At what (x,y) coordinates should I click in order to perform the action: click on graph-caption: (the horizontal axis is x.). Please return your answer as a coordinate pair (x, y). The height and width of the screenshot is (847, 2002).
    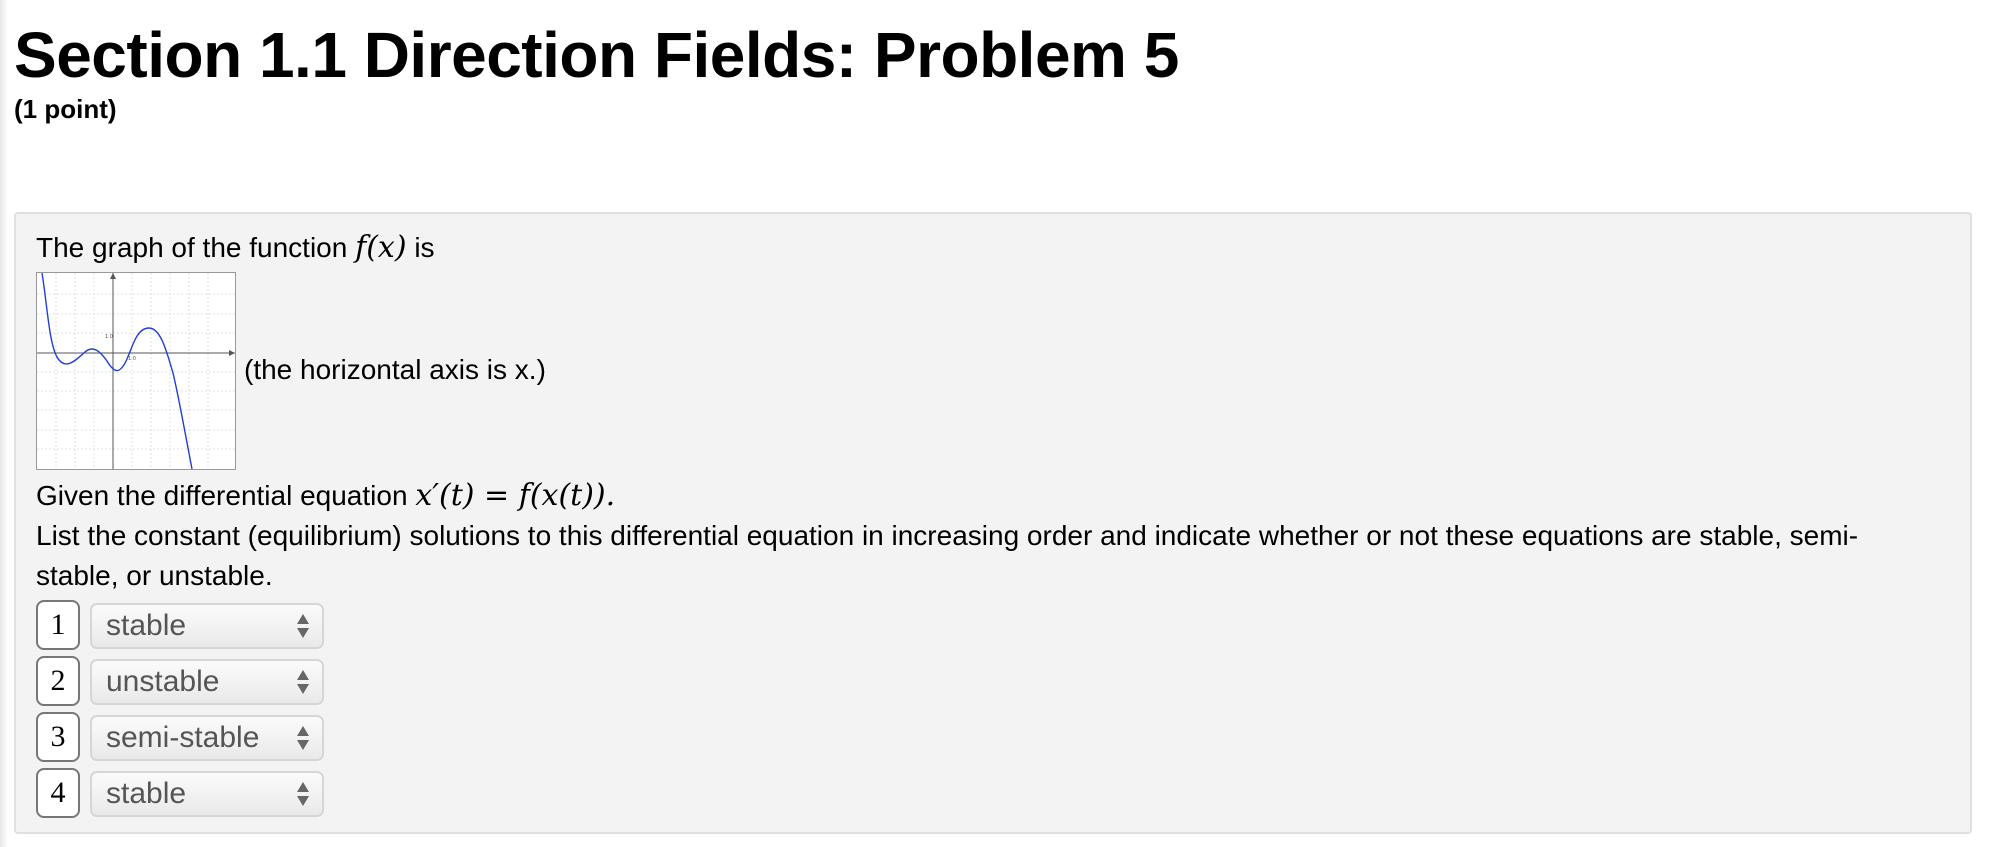
    Looking at the image, I should click on (395, 369).